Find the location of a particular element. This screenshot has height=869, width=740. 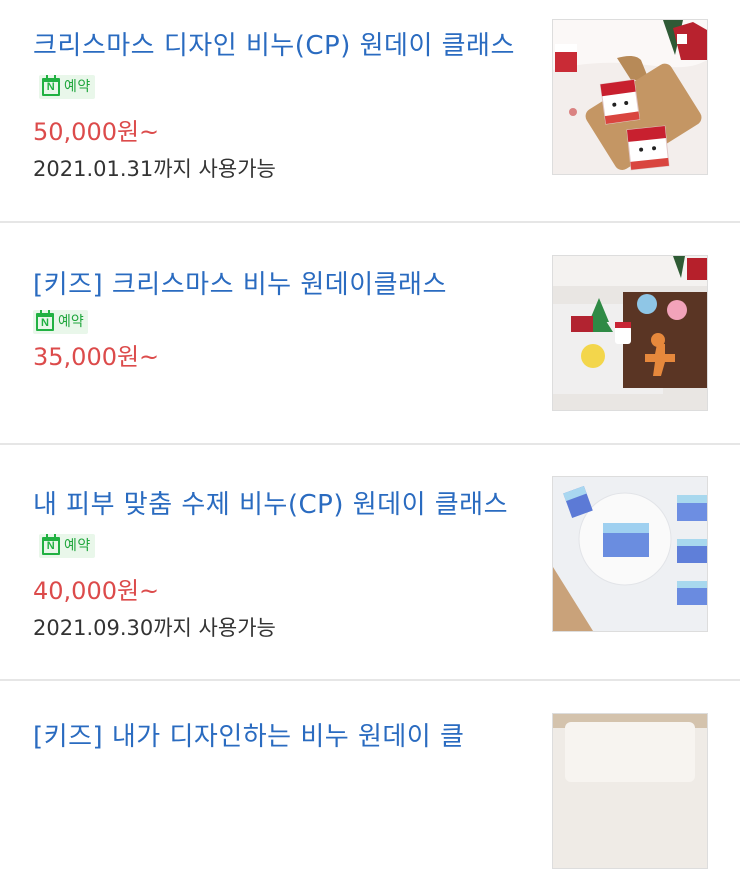

item-title-text: 내 피부 맞춤 수제 비누(CP) 원데이 클래스 is located at coordinates (270, 505).